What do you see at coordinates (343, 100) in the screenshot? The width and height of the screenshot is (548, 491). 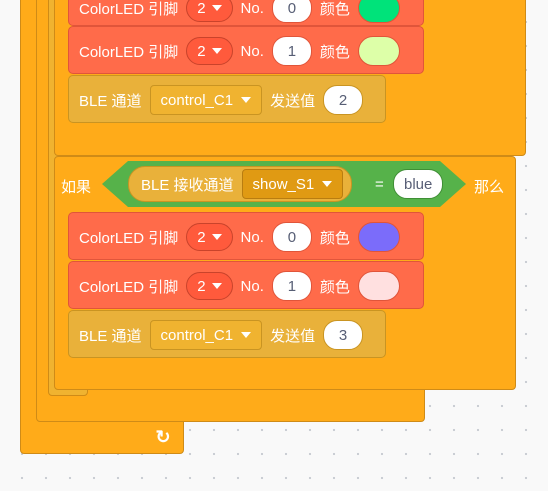 I see `send-value-input: 2` at bounding box center [343, 100].